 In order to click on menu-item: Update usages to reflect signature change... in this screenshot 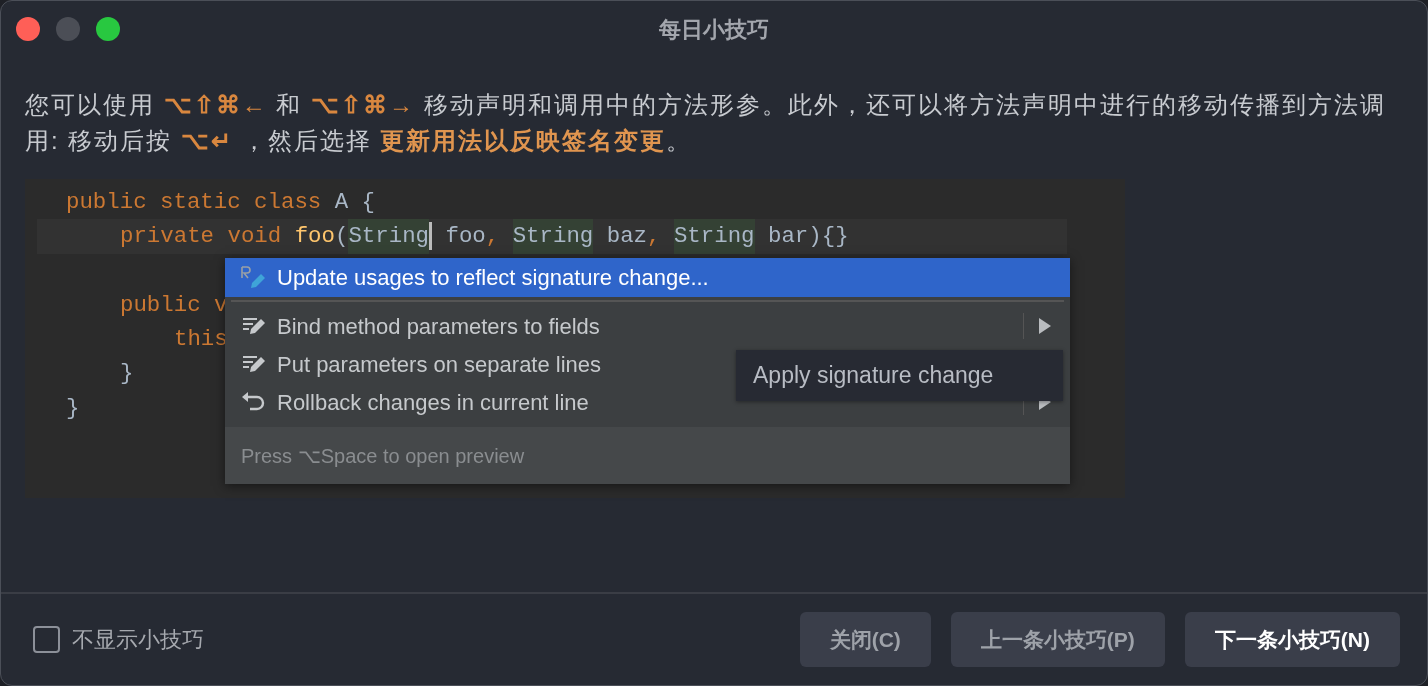, I will do `click(647, 277)`.